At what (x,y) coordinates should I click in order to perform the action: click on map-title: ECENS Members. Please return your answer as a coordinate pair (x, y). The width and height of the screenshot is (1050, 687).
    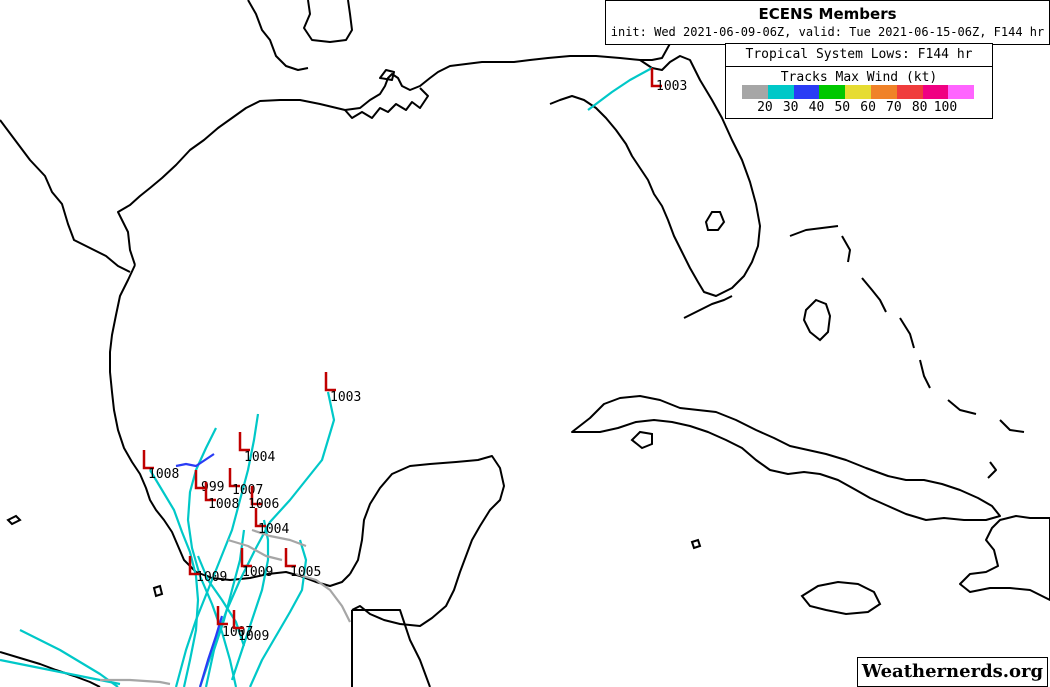
    Looking at the image, I should click on (827, 14).